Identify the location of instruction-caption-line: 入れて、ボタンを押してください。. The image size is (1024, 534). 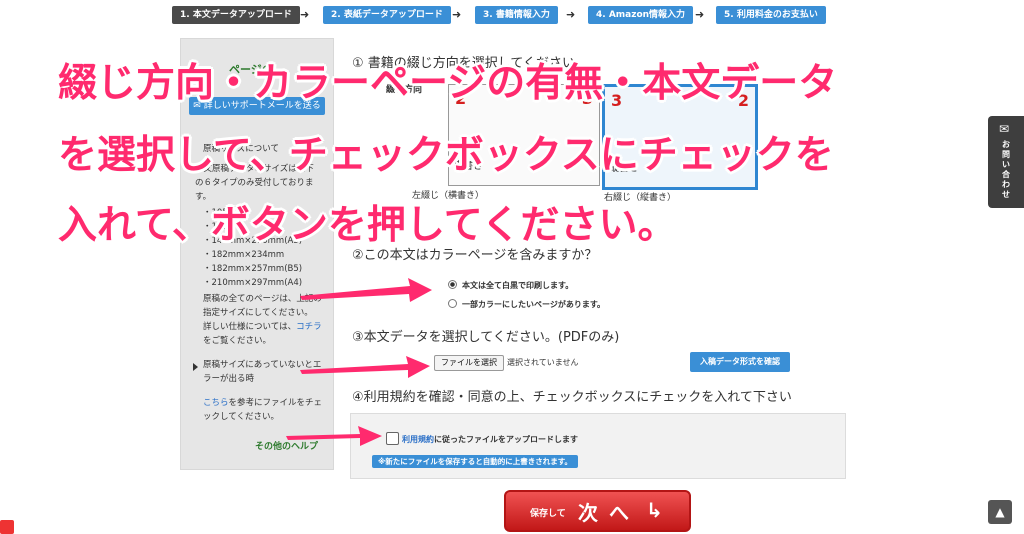
(367, 225).